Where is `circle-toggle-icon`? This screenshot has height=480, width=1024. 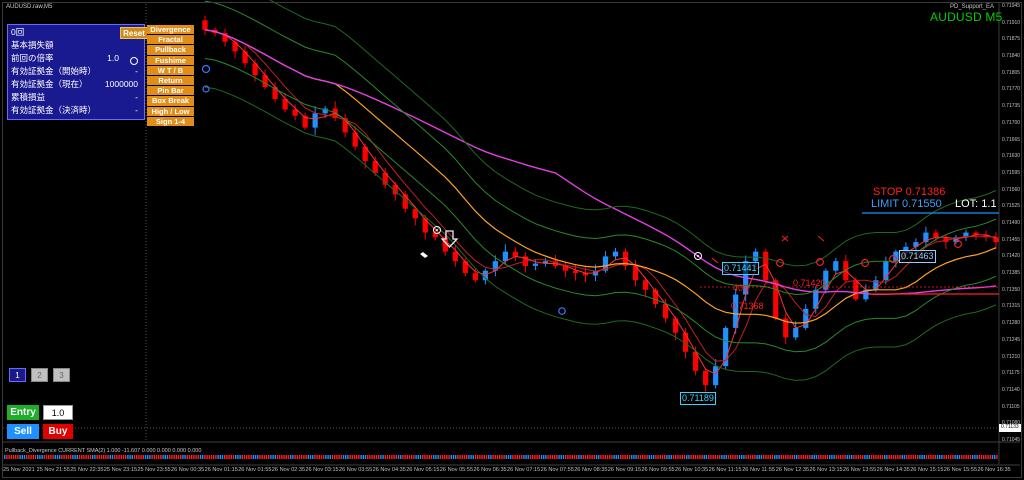
circle-toggle-icon is located at coordinates (134, 61).